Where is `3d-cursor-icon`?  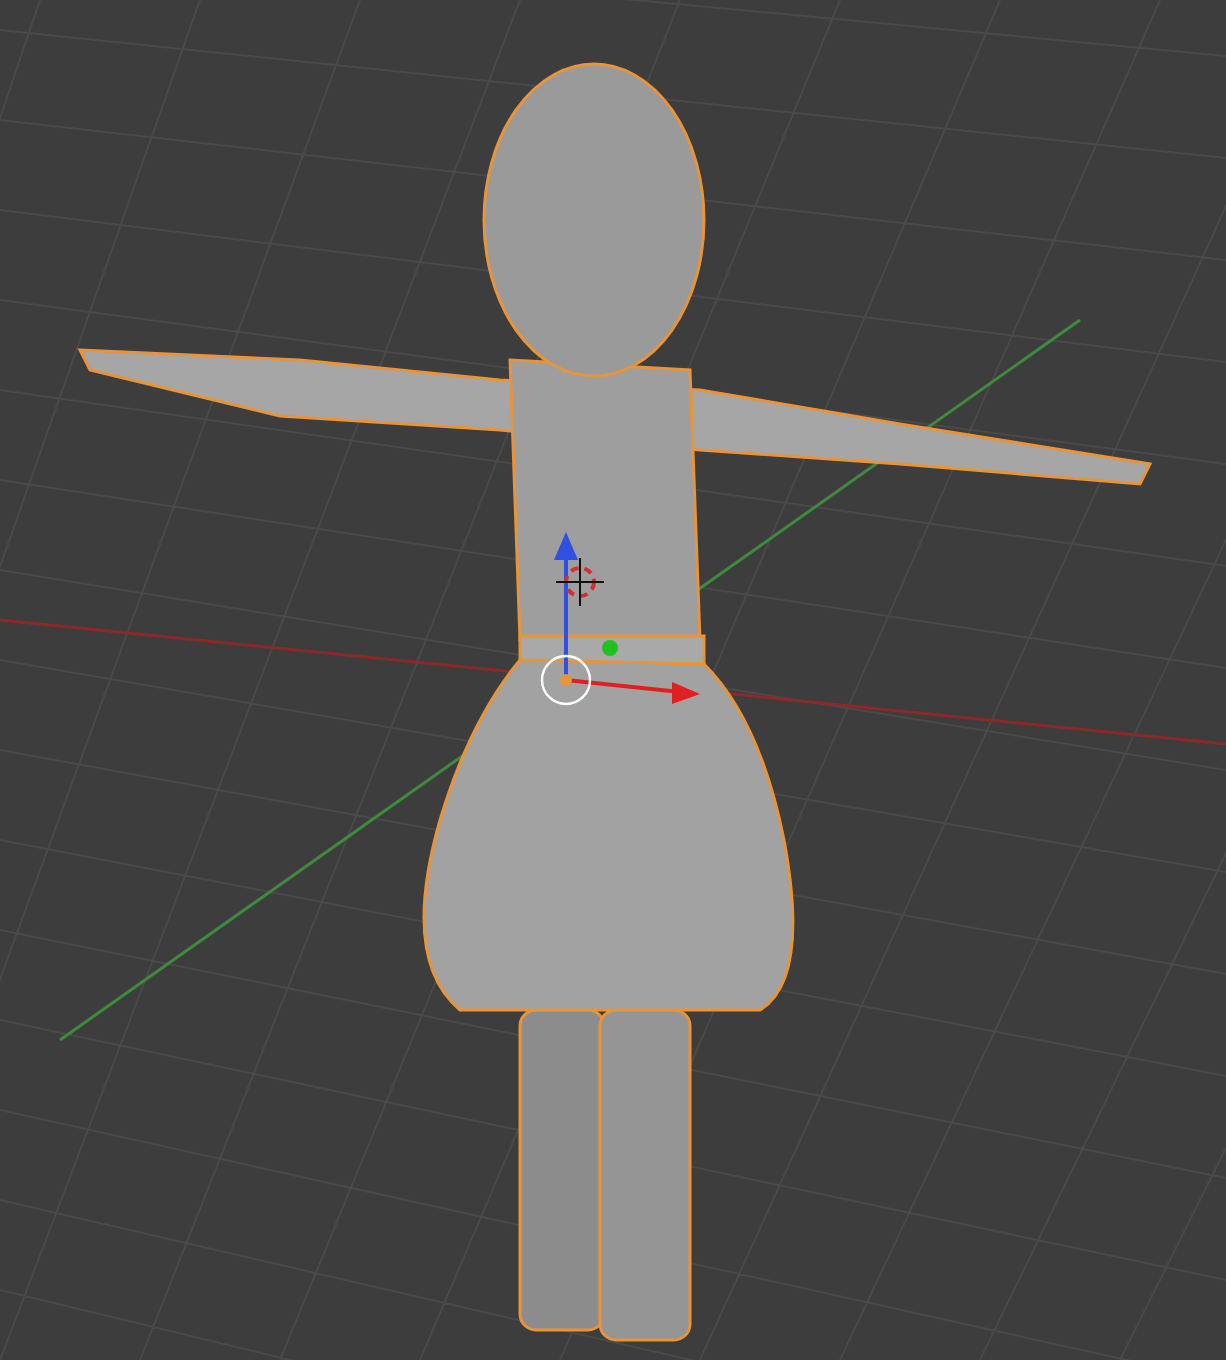
3d-cursor-icon is located at coordinates (580, 582).